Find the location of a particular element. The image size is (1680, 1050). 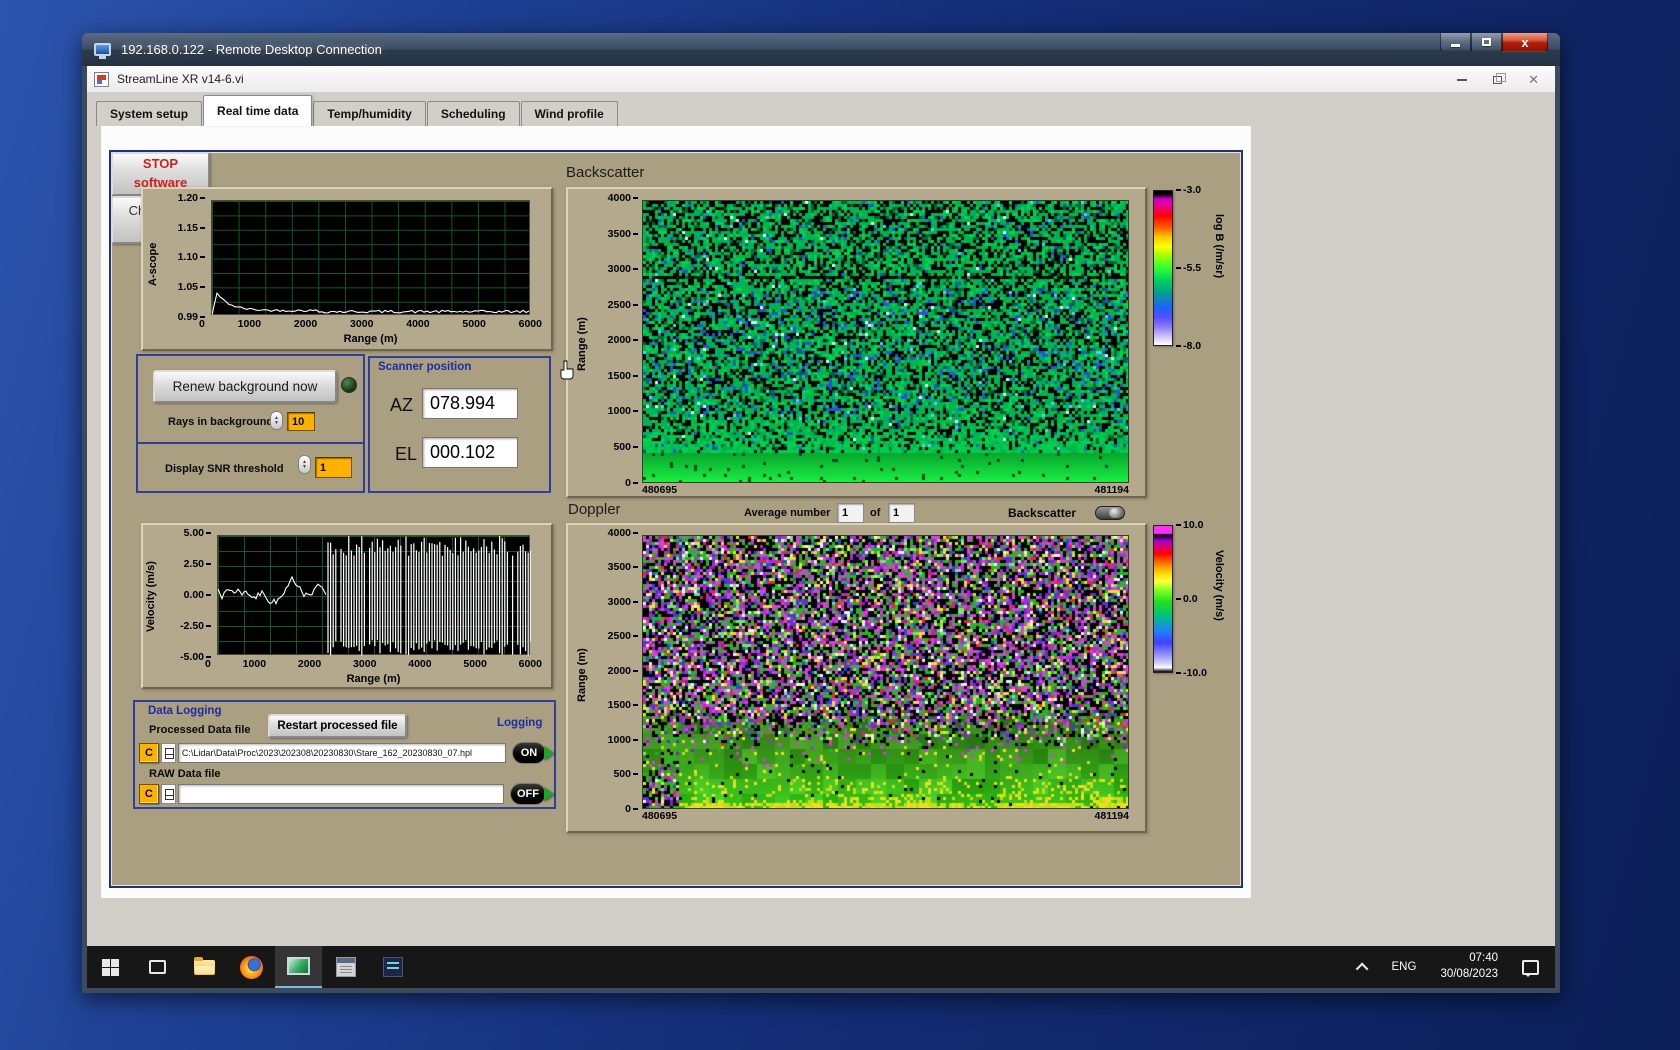

ascope-trace is located at coordinates (371, 303).